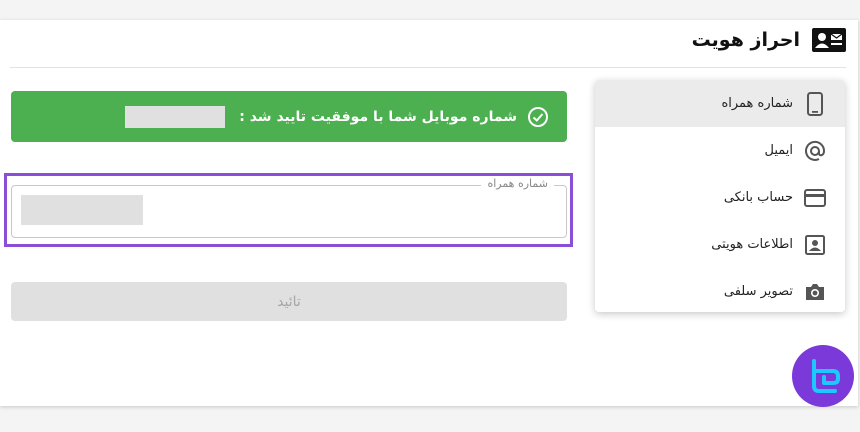 The image size is (860, 432). Describe the element at coordinates (517, 183) in the screenshot. I see `phone-input-label: شماره همراه` at that location.